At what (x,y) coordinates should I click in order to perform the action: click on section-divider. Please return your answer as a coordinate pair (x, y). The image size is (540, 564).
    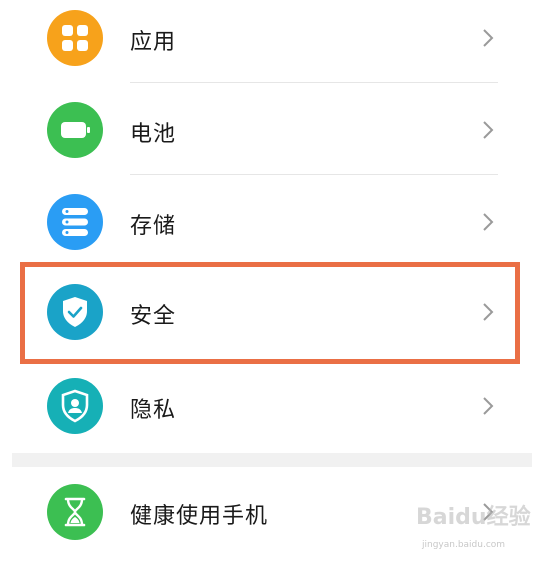
    Looking at the image, I should click on (272, 460).